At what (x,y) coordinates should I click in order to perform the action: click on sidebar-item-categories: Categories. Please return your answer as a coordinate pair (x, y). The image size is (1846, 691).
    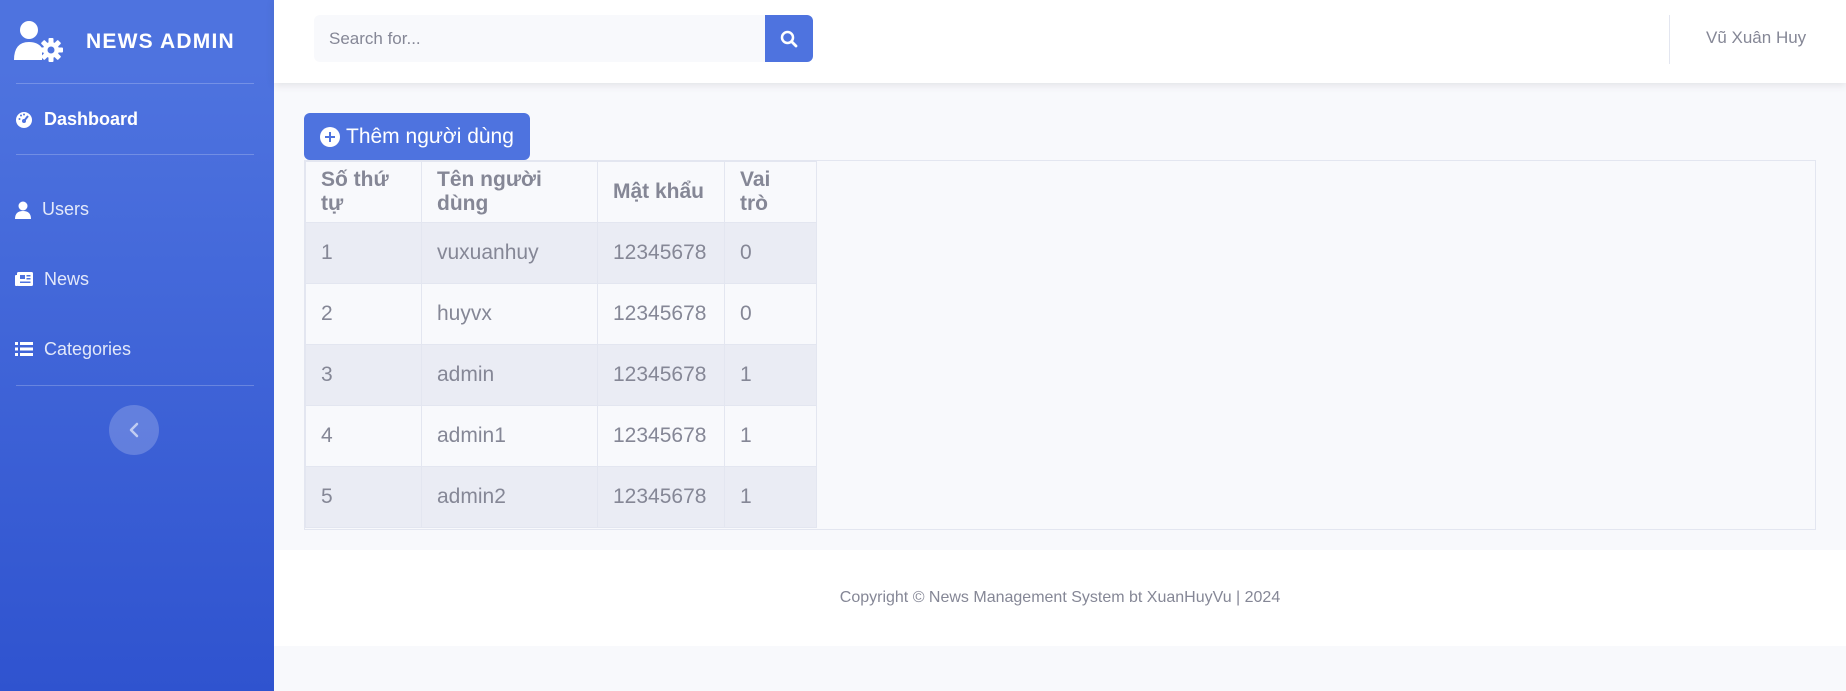
    Looking at the image, I should click on (73, 349).